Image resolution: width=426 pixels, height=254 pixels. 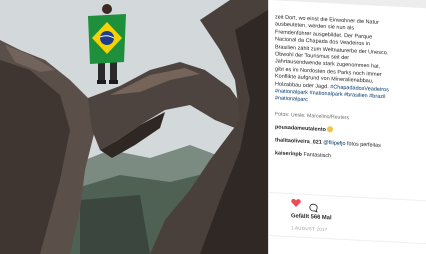 I want to click on divider, so click(x=347, y=240).